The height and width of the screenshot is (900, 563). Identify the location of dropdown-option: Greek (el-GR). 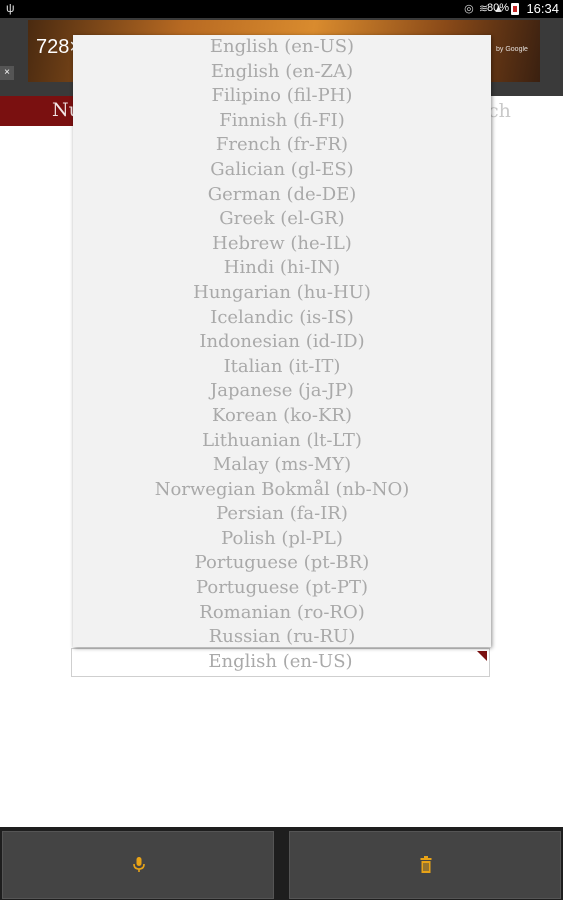
(282, 219).